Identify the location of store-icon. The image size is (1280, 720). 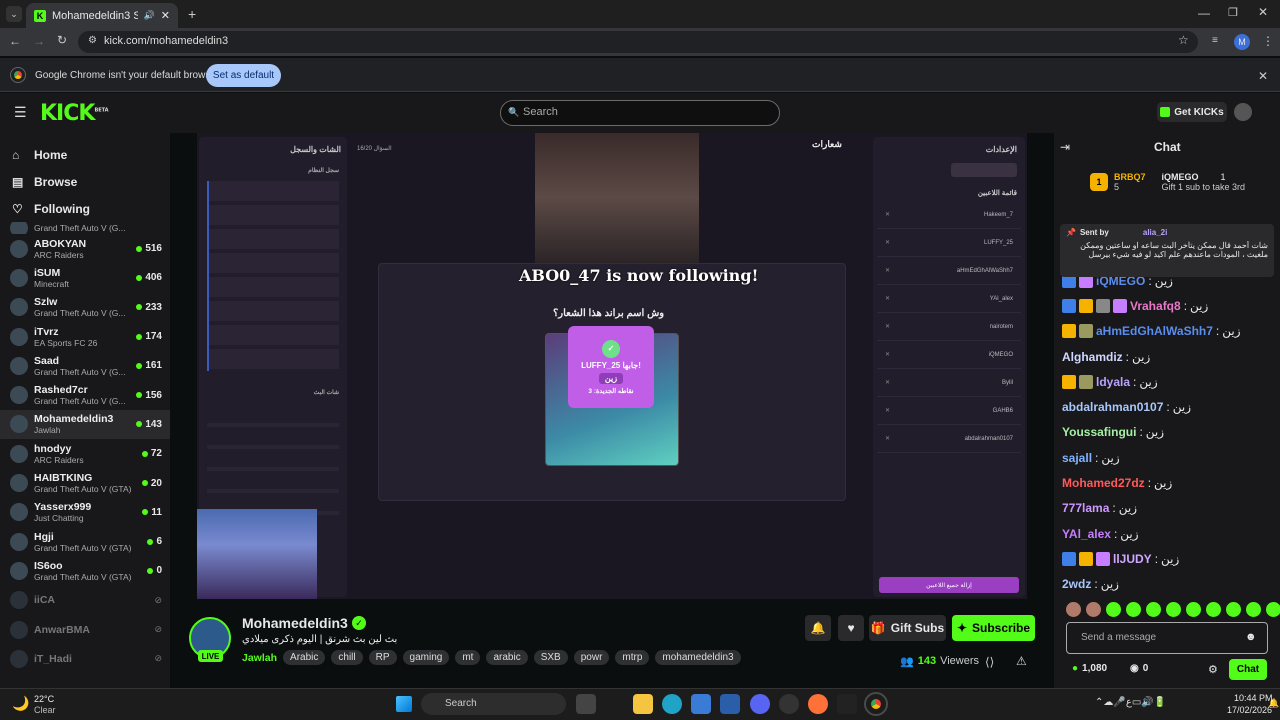
(701, 704).